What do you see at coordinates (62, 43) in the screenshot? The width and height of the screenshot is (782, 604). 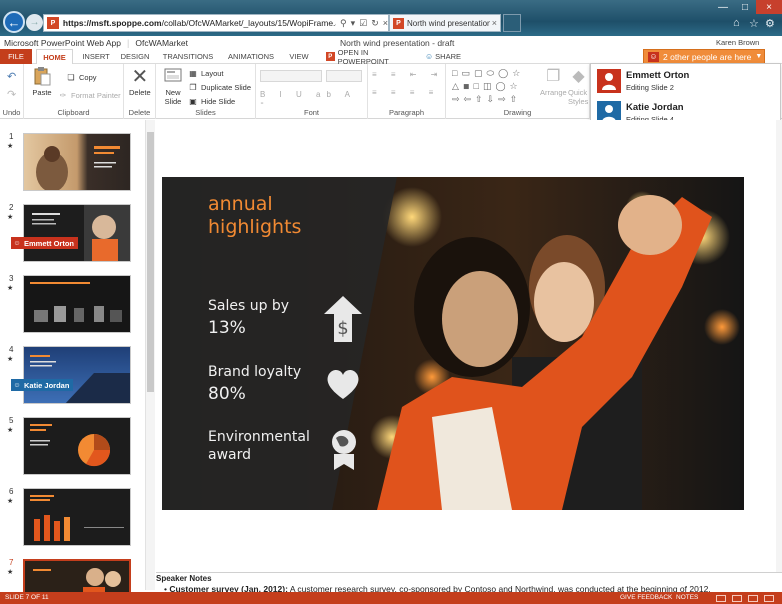 I see `app-name: Microsoft PowerPoint Web App` at bounding box center [62, 43].